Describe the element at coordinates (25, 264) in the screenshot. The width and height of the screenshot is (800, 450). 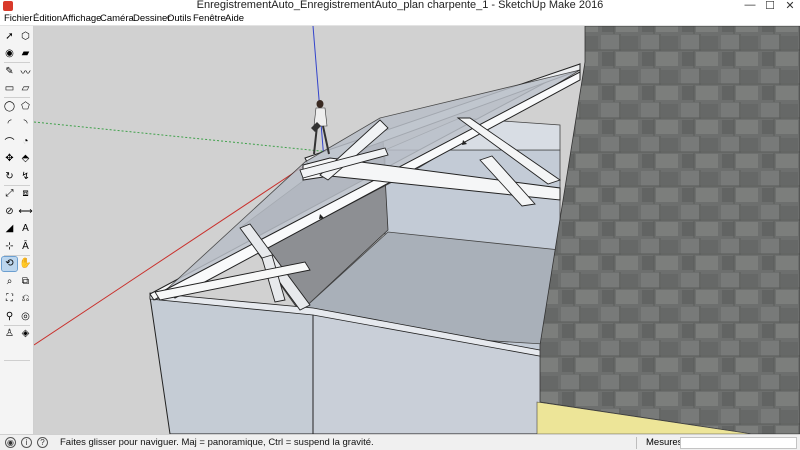
I see `pan-tool-icon: ✋` at that location.